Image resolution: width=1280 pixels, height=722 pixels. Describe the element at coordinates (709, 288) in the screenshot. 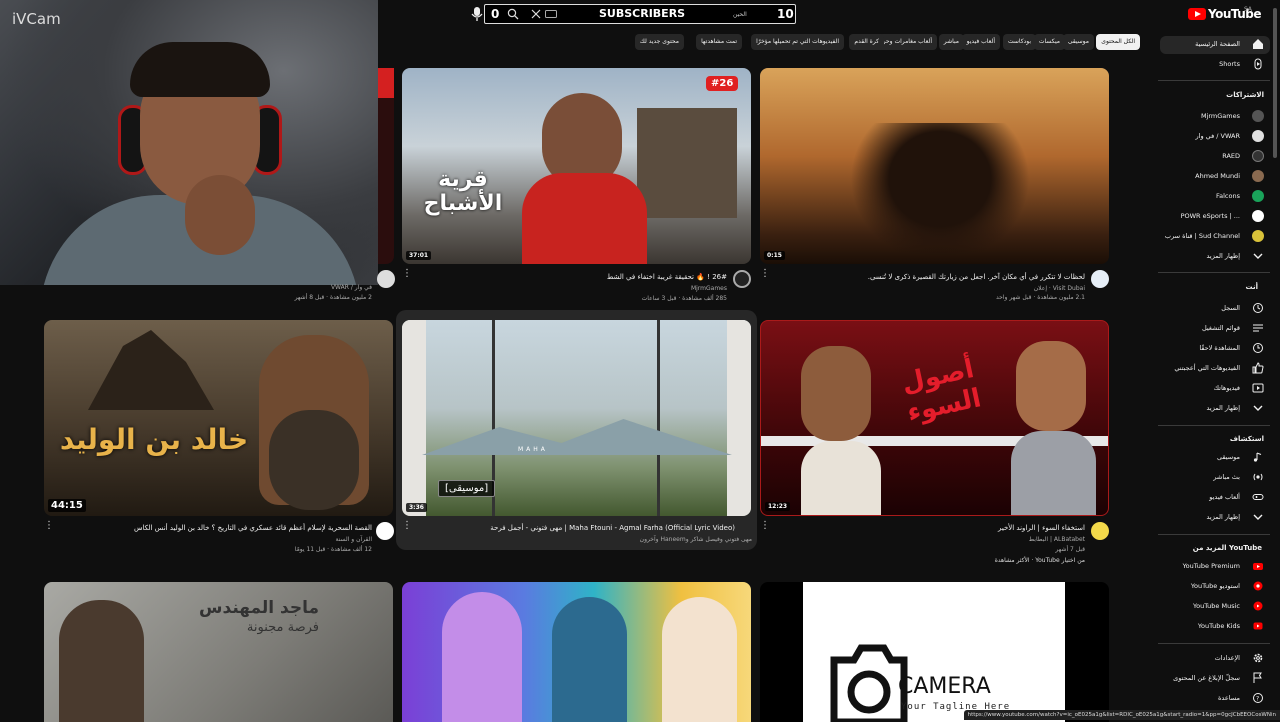

I see `video-channel: MjrmGames` at that location.